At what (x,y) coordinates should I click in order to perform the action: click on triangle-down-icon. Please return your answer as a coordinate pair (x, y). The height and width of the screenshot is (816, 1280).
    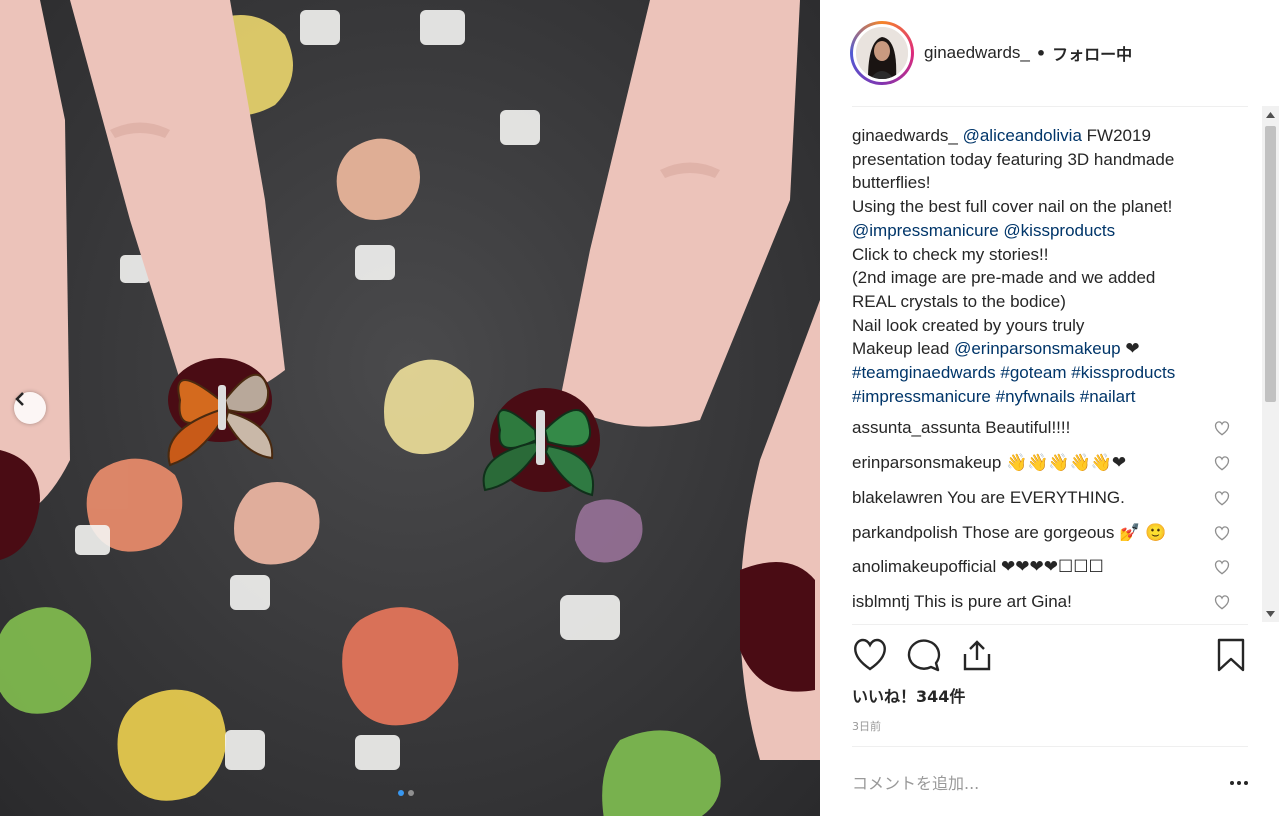
    Looking at the image, I should click on (1270, 613).